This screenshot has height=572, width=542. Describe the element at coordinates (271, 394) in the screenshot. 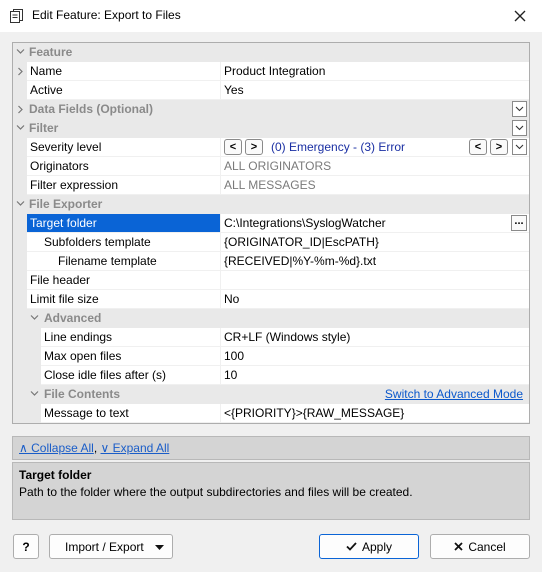

I see `category-file-contents: File Contents Switch to Advanced Mode` at that location.